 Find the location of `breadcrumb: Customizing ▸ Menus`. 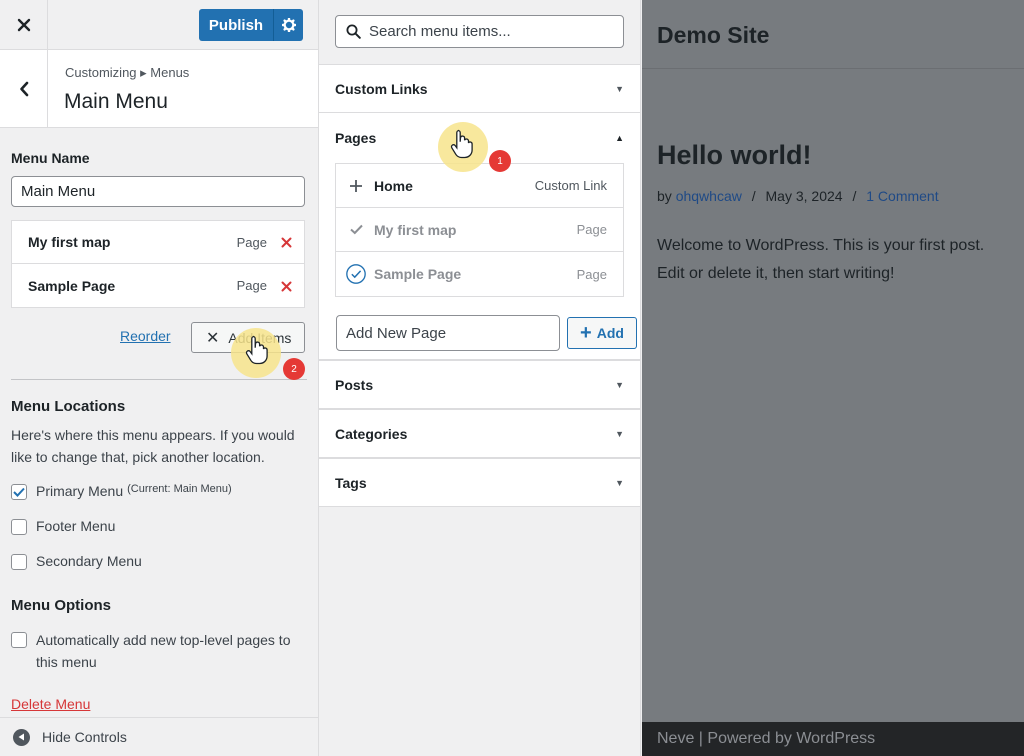

breadcrumb: Customizing ▸ Menus is located at coordinates (127, 72).